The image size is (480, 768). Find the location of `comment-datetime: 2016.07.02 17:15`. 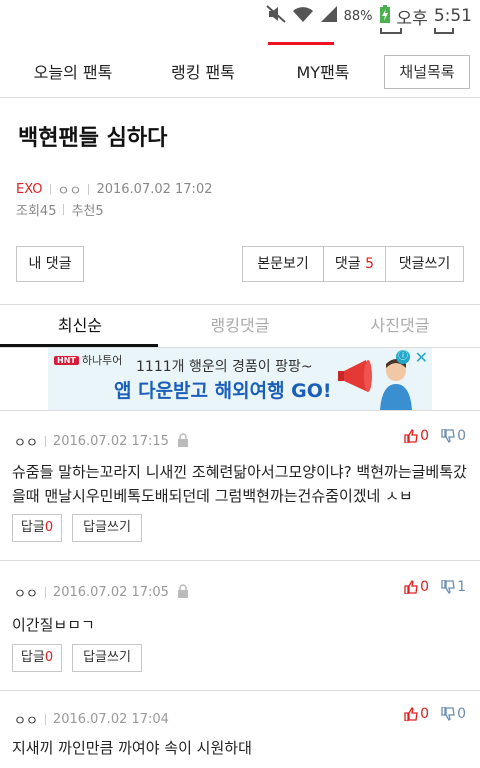

comment-datetime: 2016.07.02 17:15 is located at coordinates (110, 441).